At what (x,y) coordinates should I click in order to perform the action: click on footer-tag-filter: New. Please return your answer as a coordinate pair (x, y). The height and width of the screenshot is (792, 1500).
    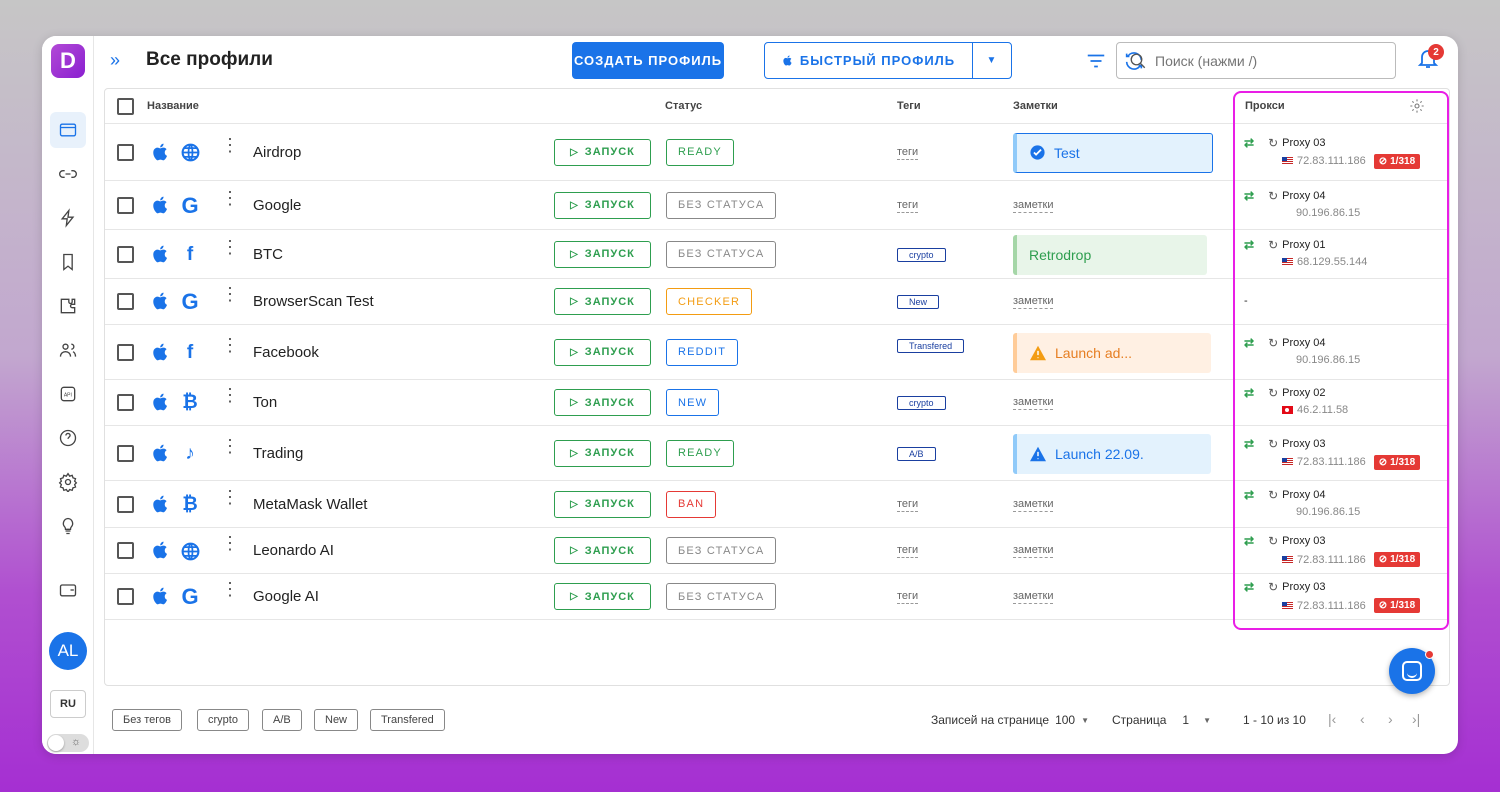
    Looking at the image, I should click on (336, 720).